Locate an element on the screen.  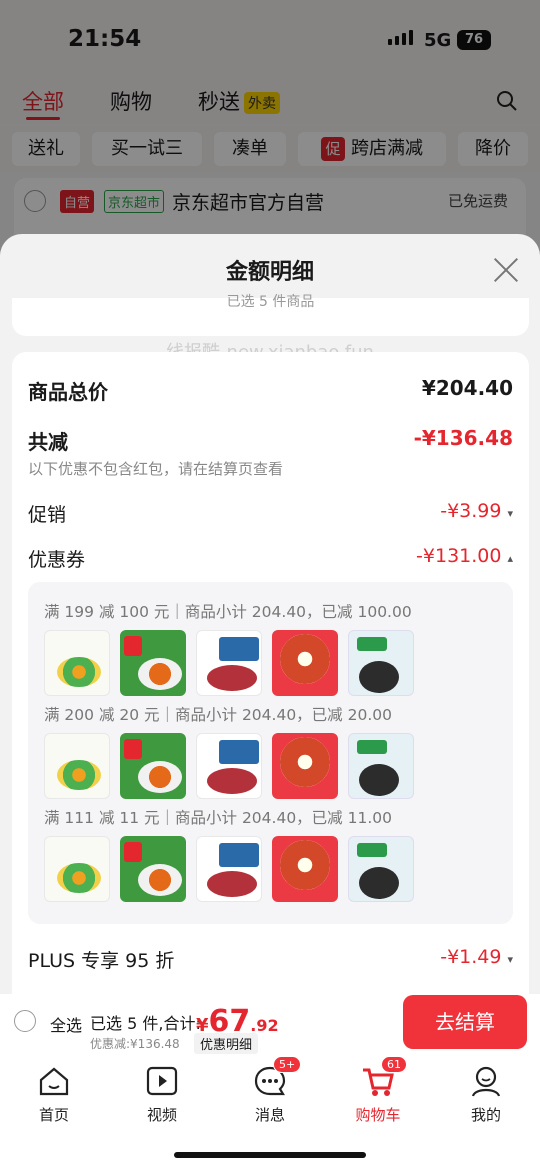
cart-badge: 61 is located at coordinates (394, 1064).